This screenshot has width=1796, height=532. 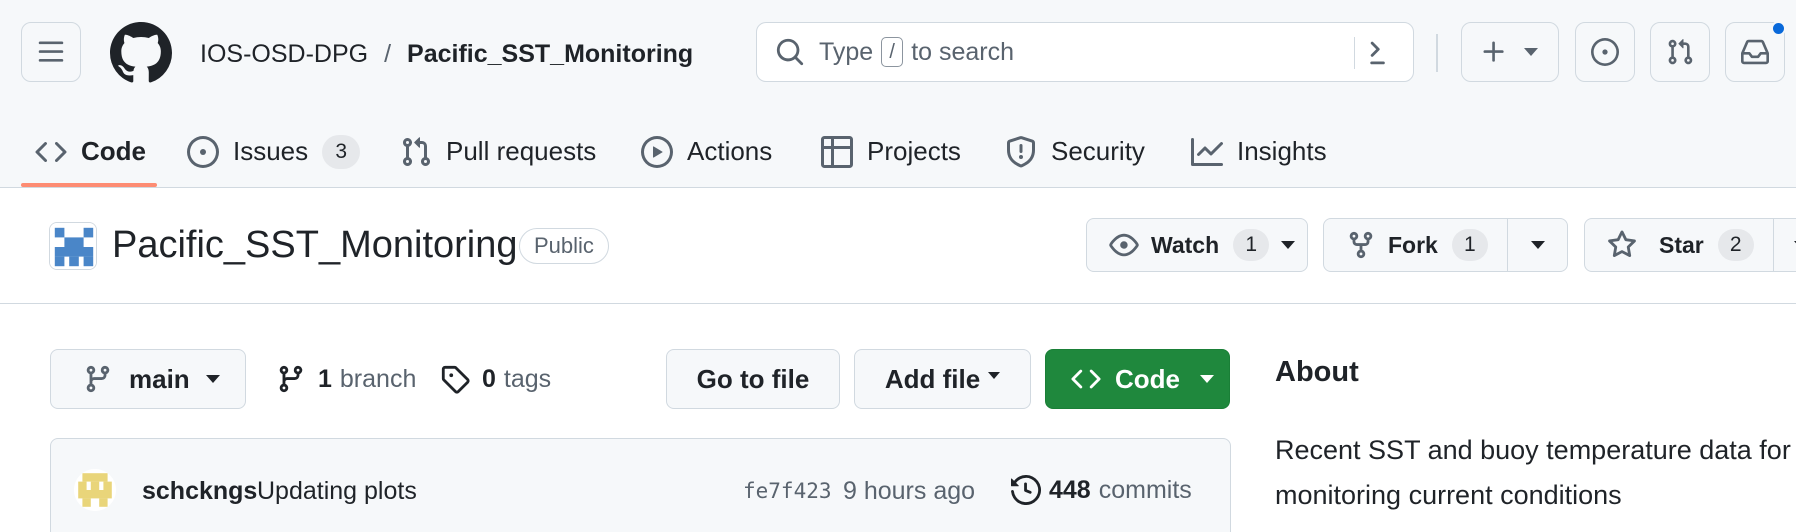 I want to click on command-palette-icon, so click(x=1382, y=53).